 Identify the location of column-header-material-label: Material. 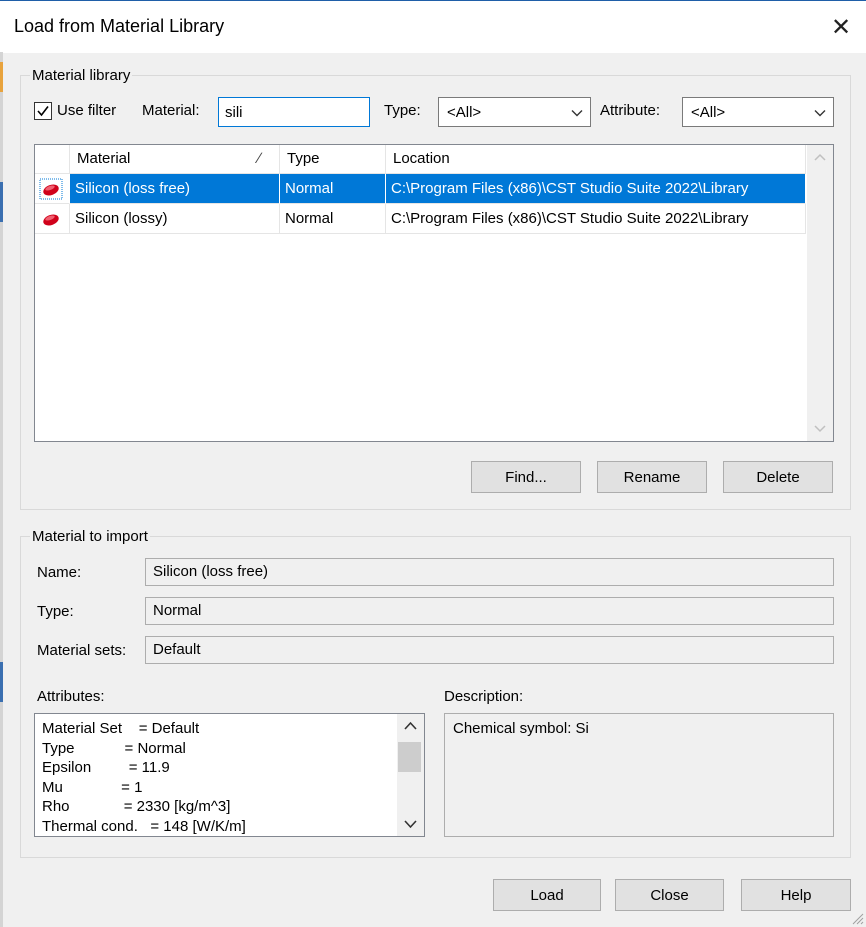
(104, 158).